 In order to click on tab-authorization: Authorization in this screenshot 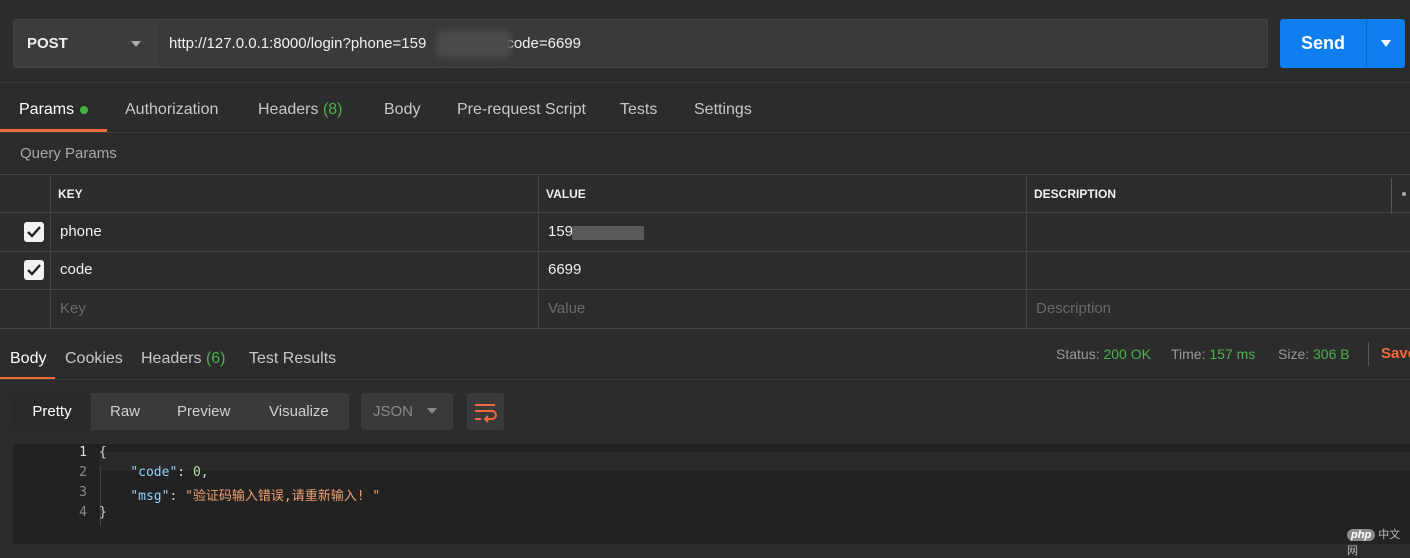, I will do `click(171, 110)`.